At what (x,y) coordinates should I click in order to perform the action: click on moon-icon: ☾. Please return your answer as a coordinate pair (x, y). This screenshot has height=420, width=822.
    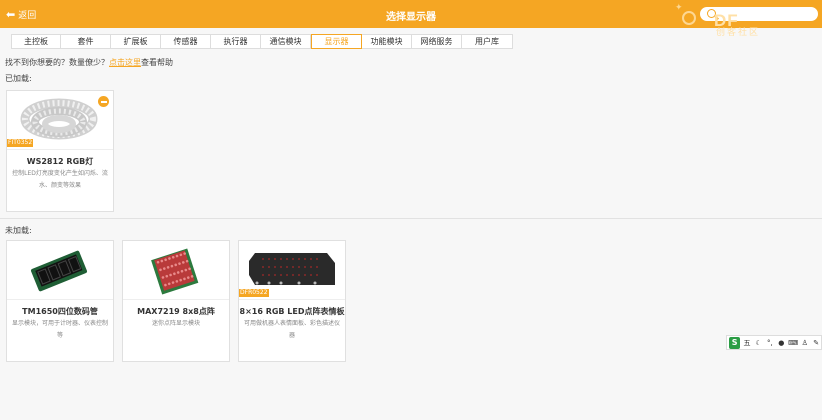
    Looking at the image, I should click on (758, 343).